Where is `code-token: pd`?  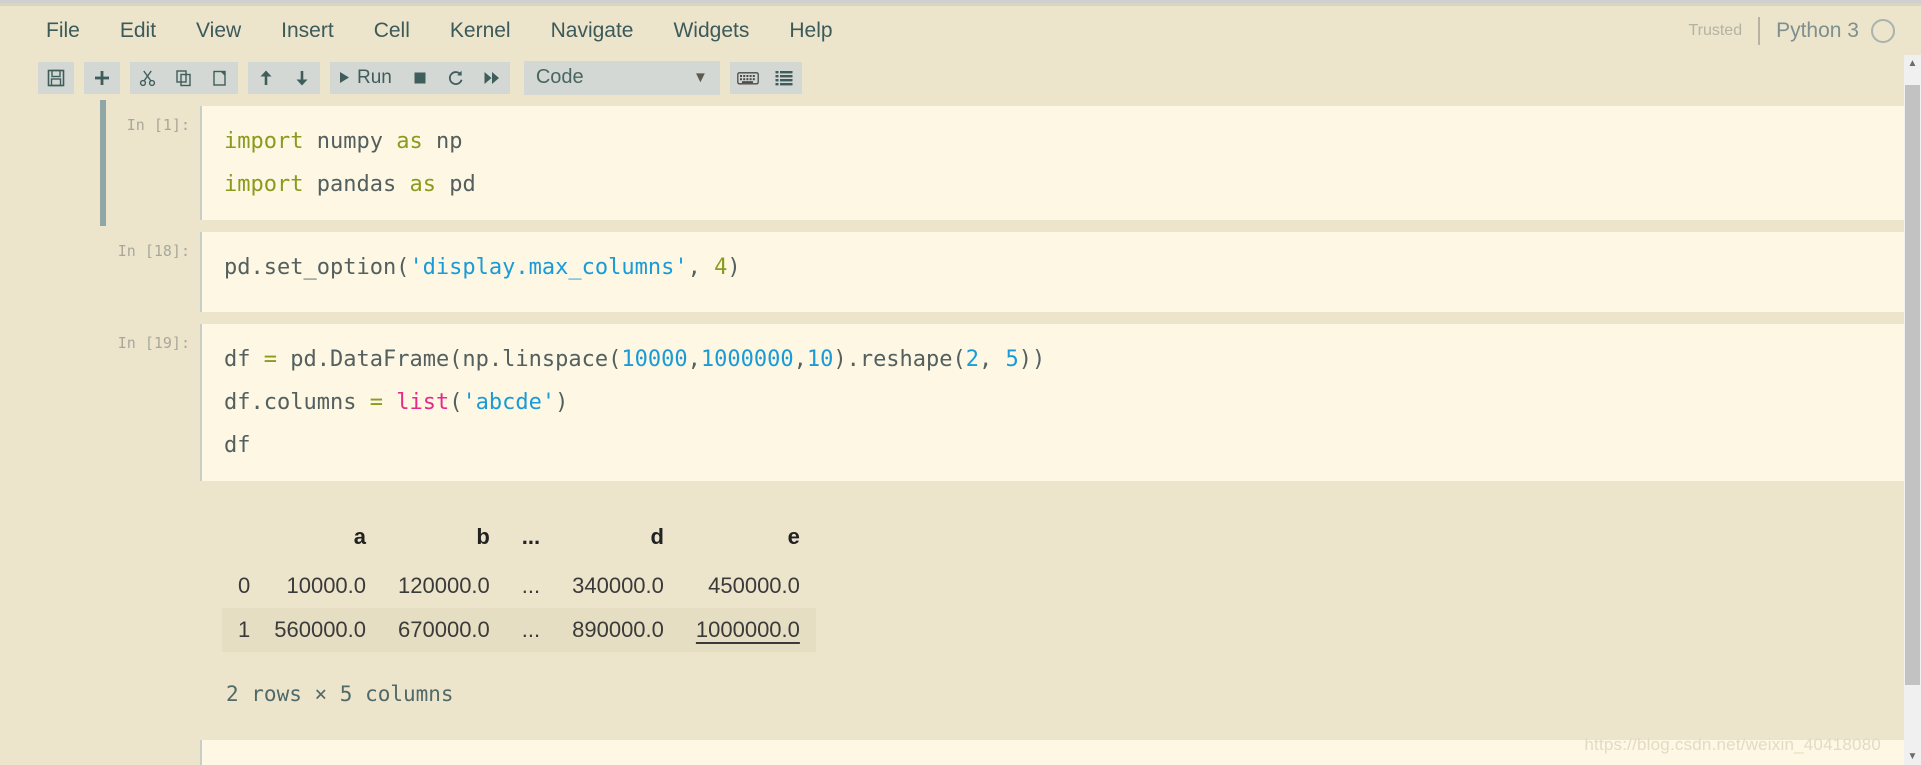 code-token: pd is located at coordinates (455, 184).